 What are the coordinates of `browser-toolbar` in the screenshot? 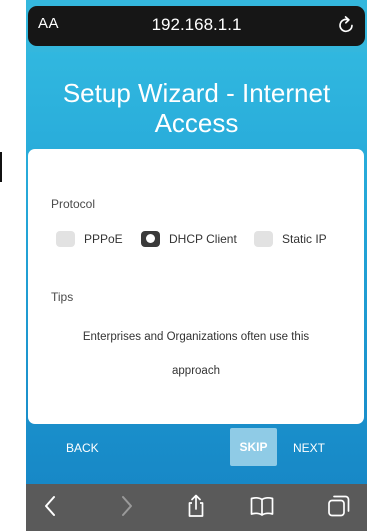 It's located at (196, 507).